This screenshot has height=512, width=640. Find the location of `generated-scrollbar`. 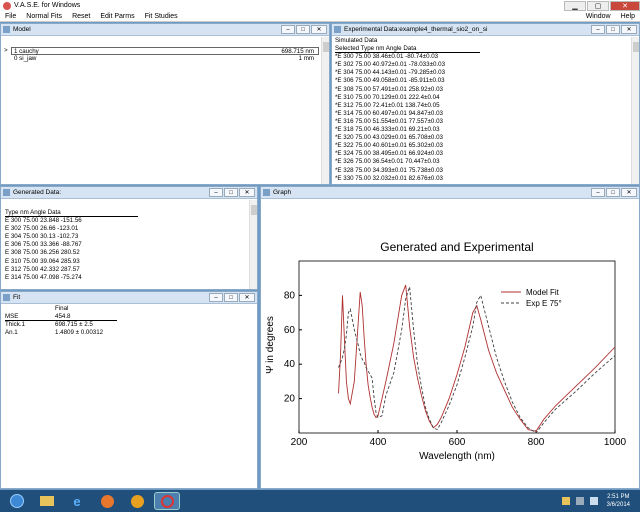

generated-scrollbar is located at coordinates (253, 244).